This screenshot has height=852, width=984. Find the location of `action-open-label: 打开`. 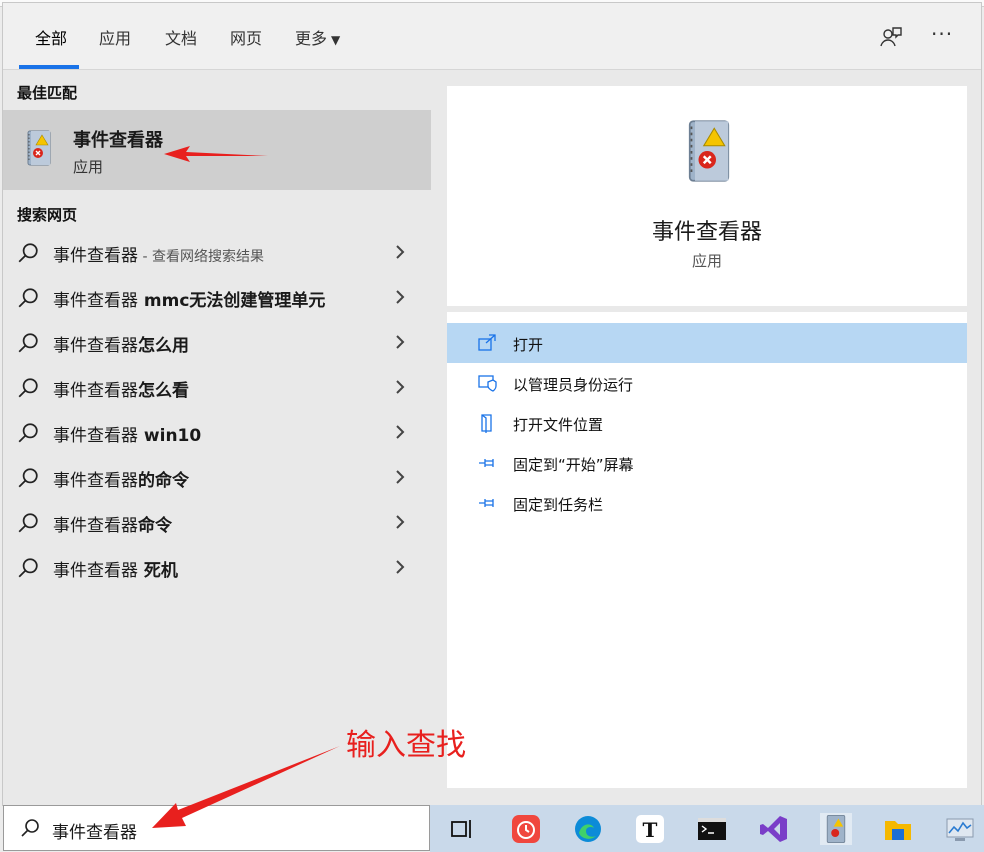

action-open-label: 打开 is located at coordinates (528, 345).